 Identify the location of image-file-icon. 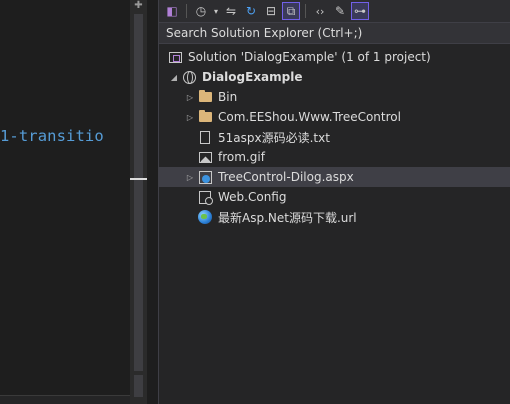
(205, 157).